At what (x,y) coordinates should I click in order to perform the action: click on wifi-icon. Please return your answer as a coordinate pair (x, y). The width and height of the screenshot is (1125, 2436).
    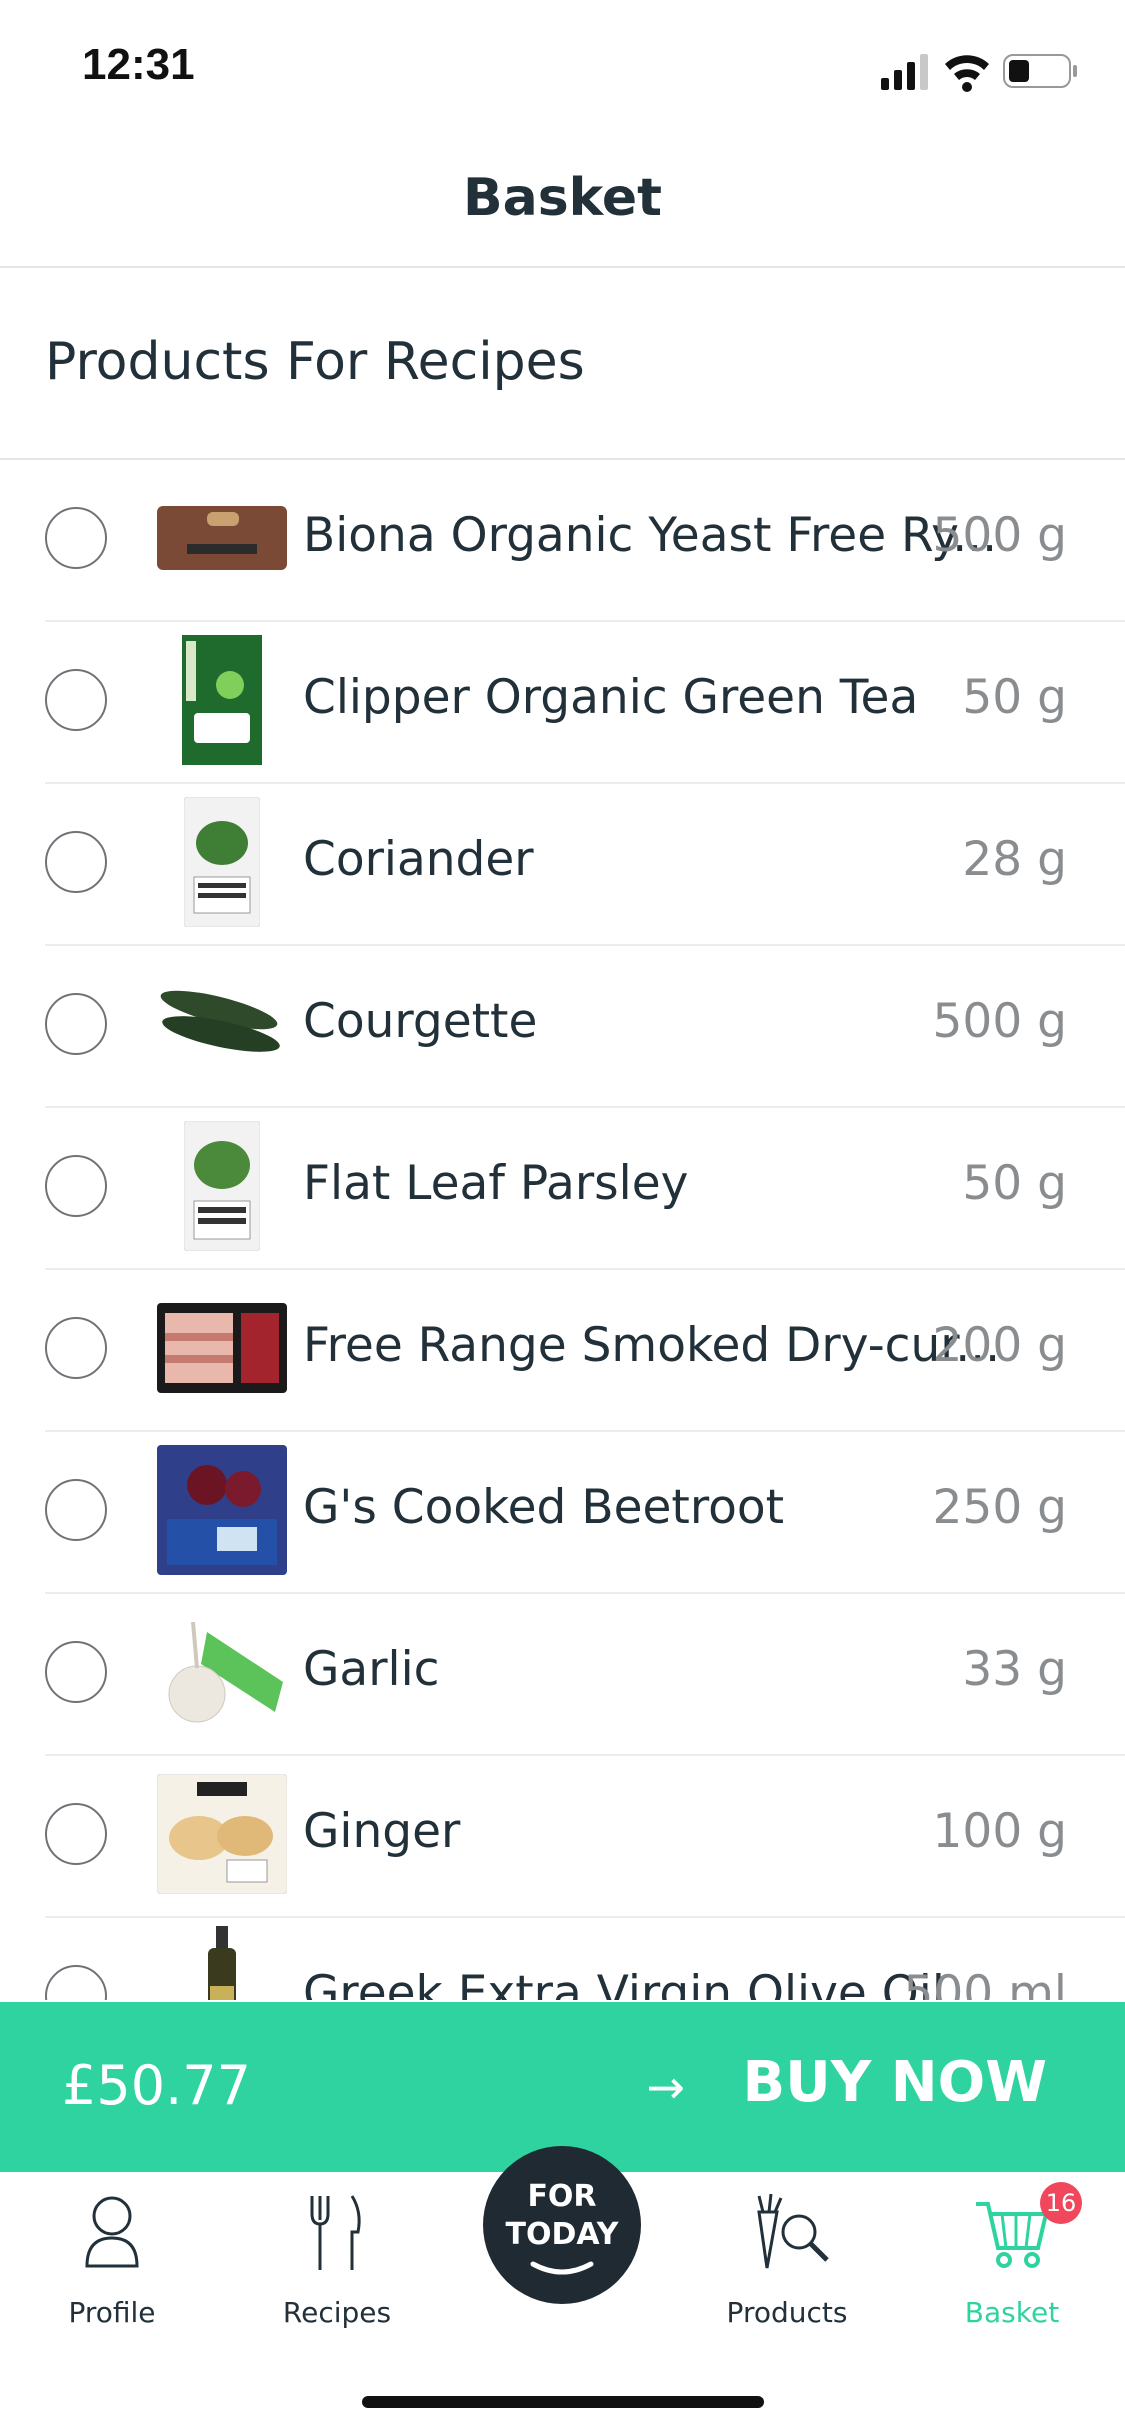
    Looking at the image, I should click on (967, 73).